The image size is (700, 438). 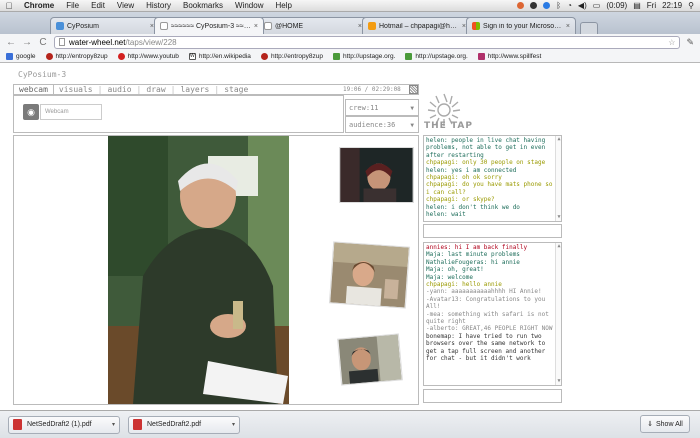 I want to click on url-path: /taps/view/228, so click(x=151, y=42).